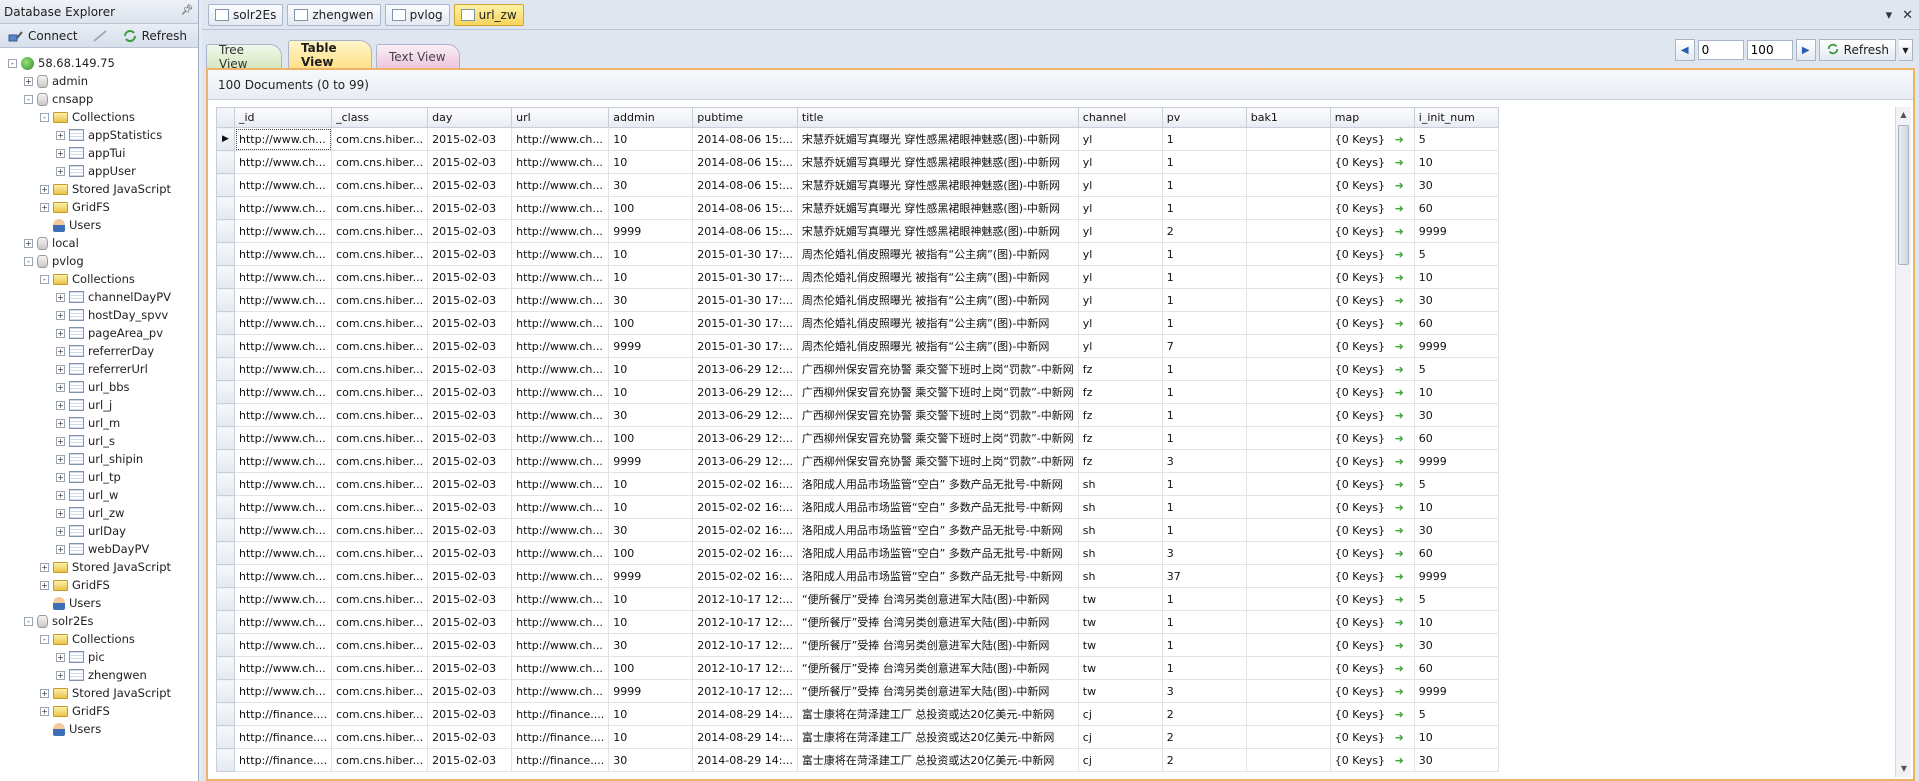  I want to click on tree-node: + referrerUrl, so click(103, 369).